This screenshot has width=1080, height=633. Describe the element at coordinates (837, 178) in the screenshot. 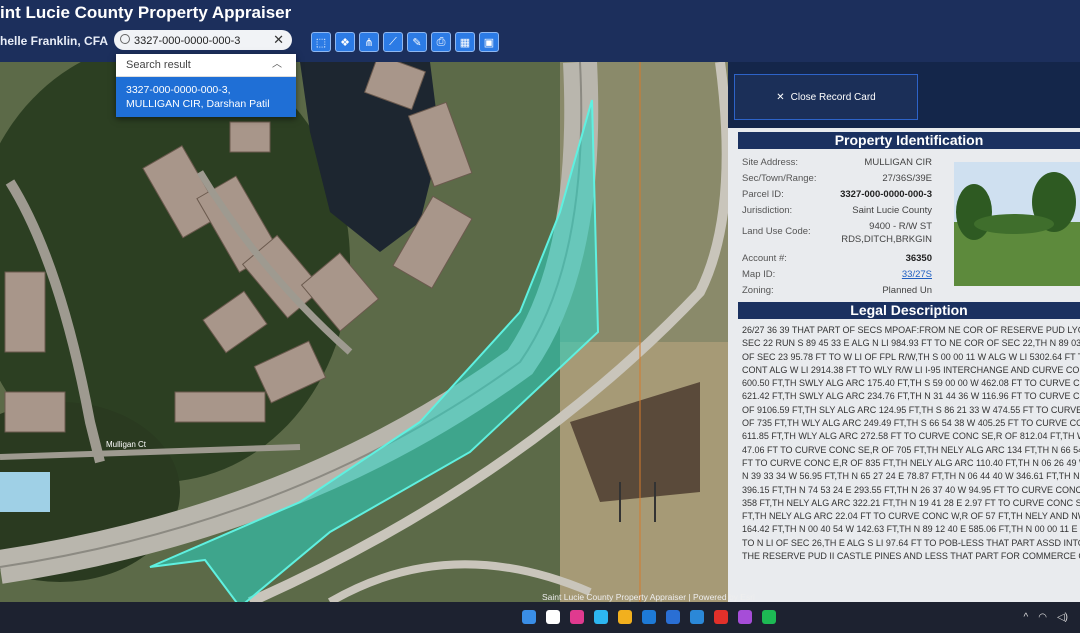

I see `field-row: Sec/Town/Range: 27/36S/39E` at that location.